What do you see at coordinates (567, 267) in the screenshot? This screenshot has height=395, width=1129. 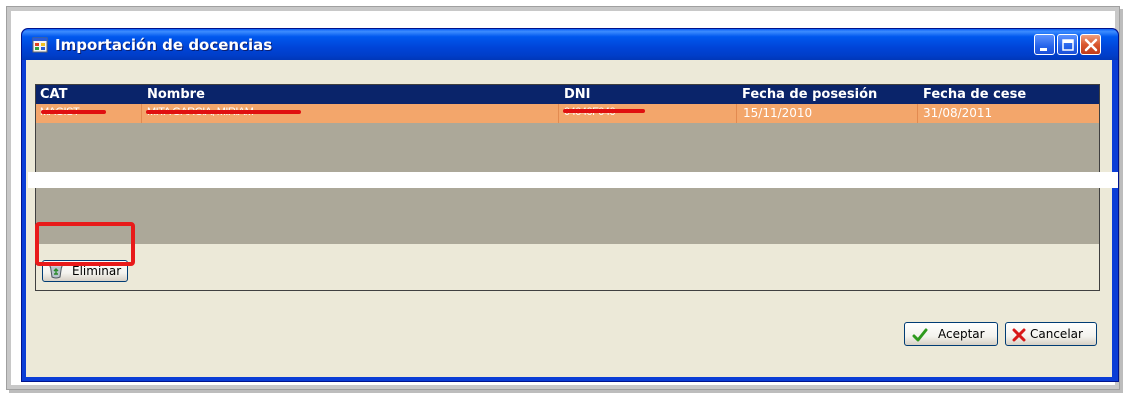 I see `grid-actions-panel: Eliminar` at bounding box center [567, 267].